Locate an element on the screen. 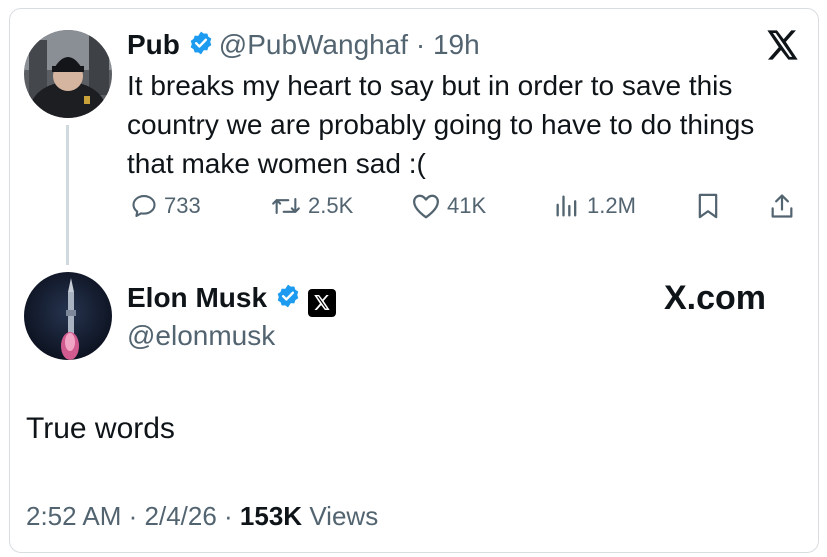  reply-icon is located at coordinates (144, 206).